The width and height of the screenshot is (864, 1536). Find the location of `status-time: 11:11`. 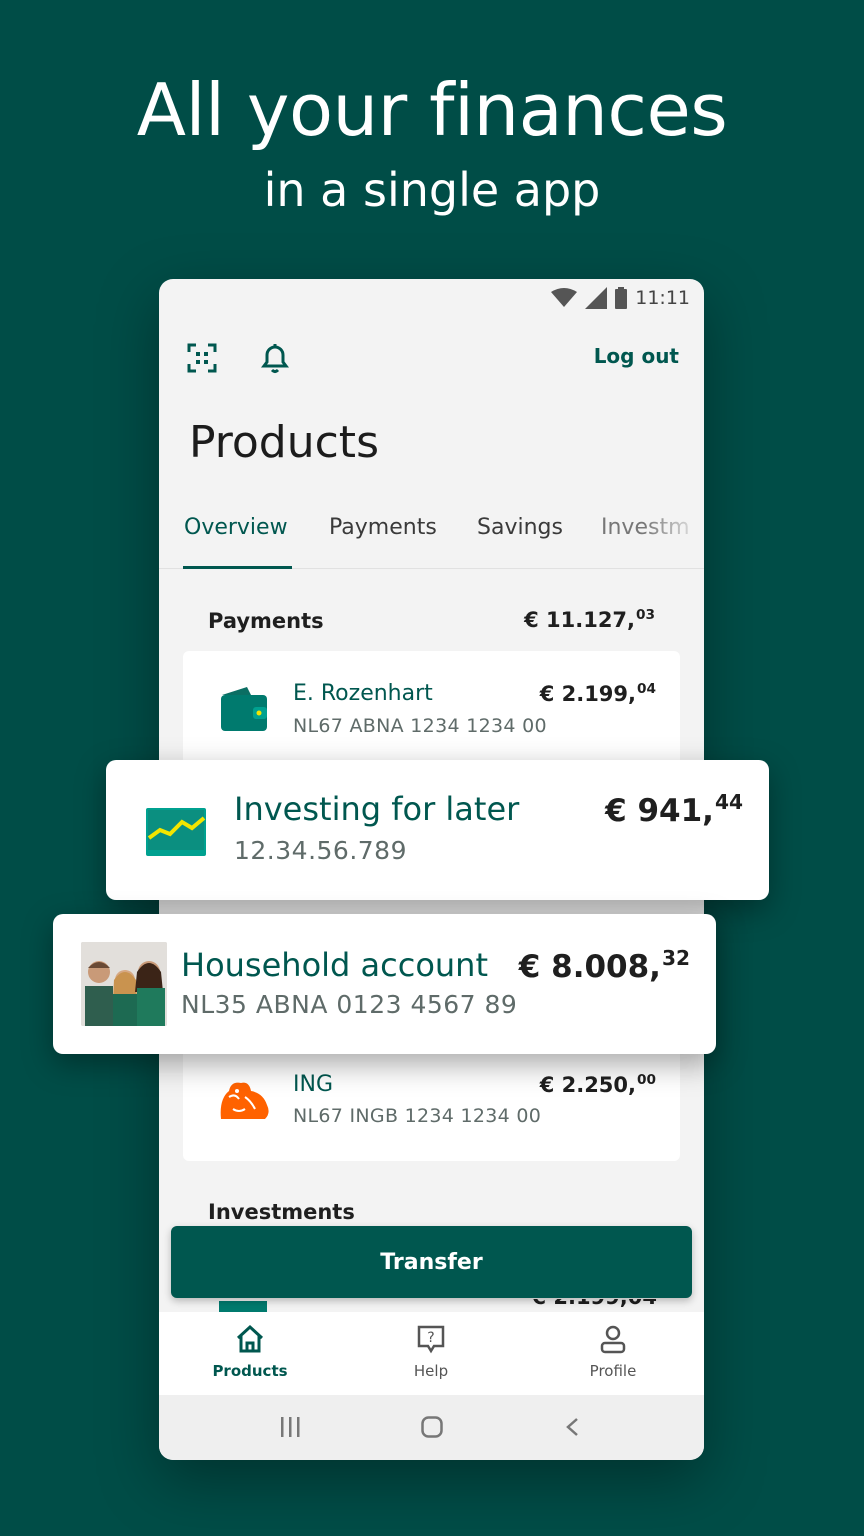

status-time: 11:11 is located at coordinates (662, 298).